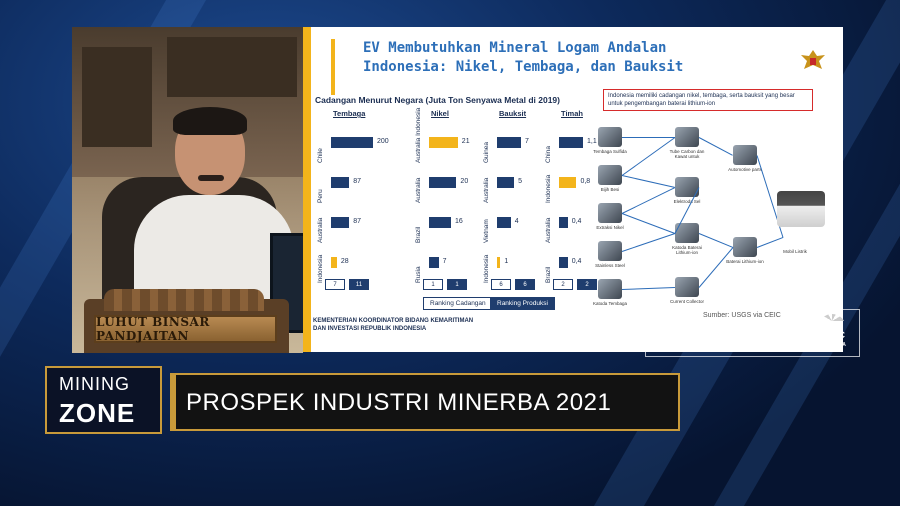  I want to click on cnbc-brand: CNBC, so click(832, 335).